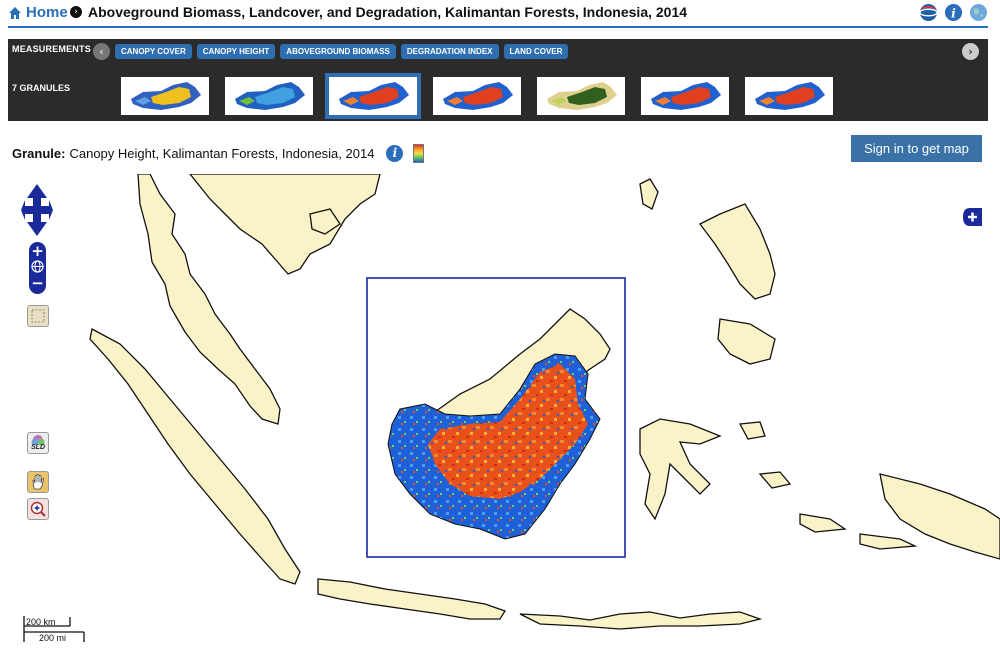 This screenshot has height=653, width=1000. I want to click on zoom-out-button: −, so click(37, 283).